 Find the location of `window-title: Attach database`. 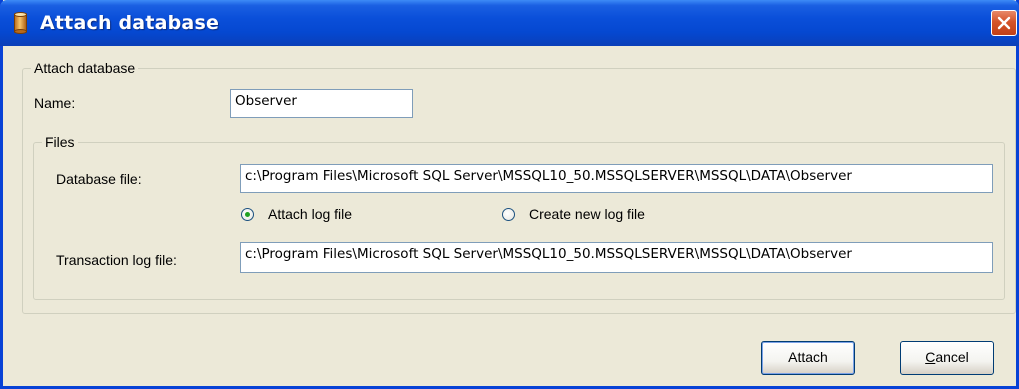

window-title: Attach database is located at coordinates (130, 23).